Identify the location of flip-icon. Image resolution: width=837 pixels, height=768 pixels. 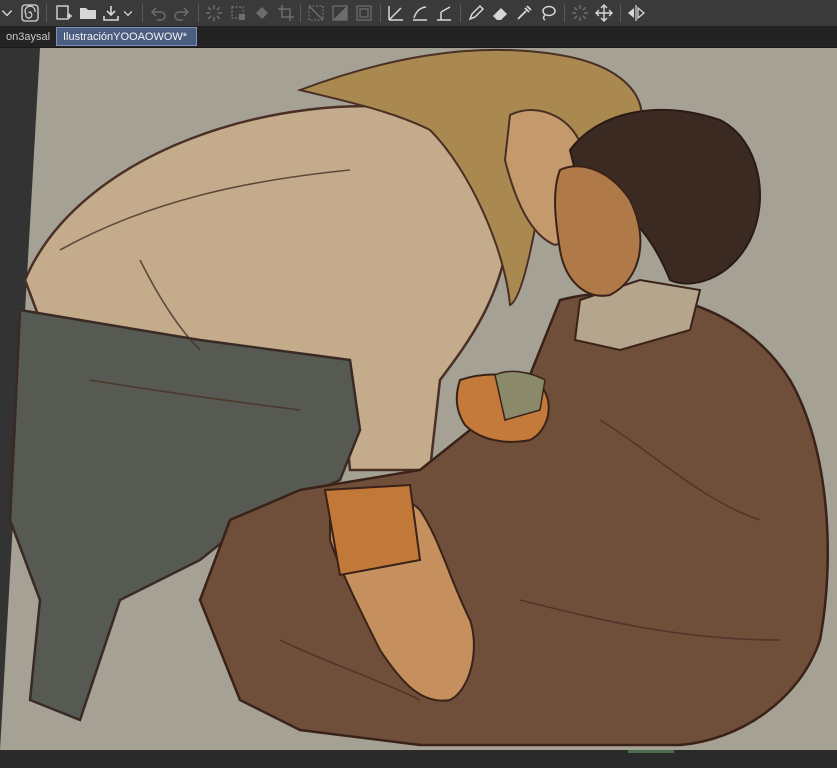
(636, 13).